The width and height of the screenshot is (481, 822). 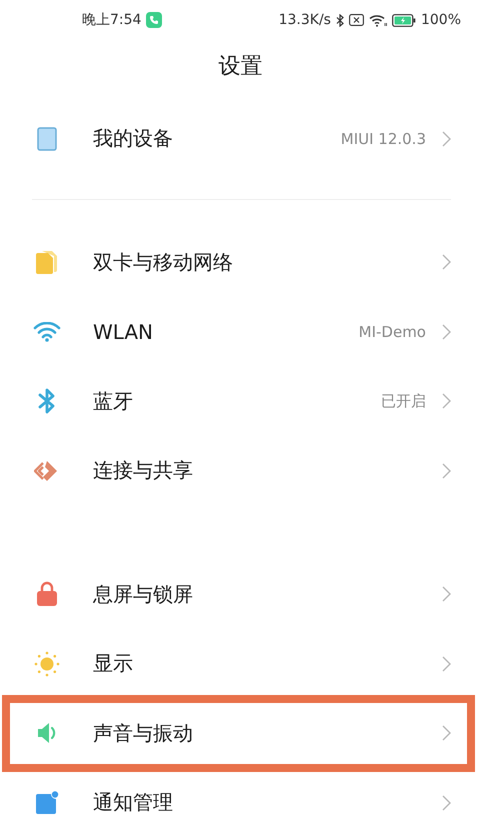 I want to click on row-label: WLAN, so click(x=123, y=332).